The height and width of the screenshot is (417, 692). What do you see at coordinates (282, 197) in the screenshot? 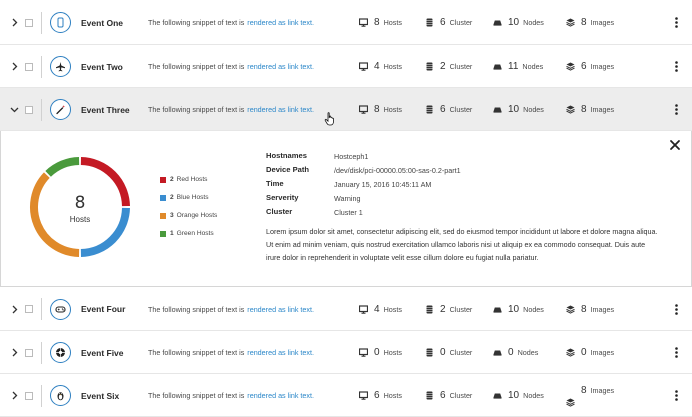
I see `detail-field-key: Serverity` at bounding box center [282, 197].